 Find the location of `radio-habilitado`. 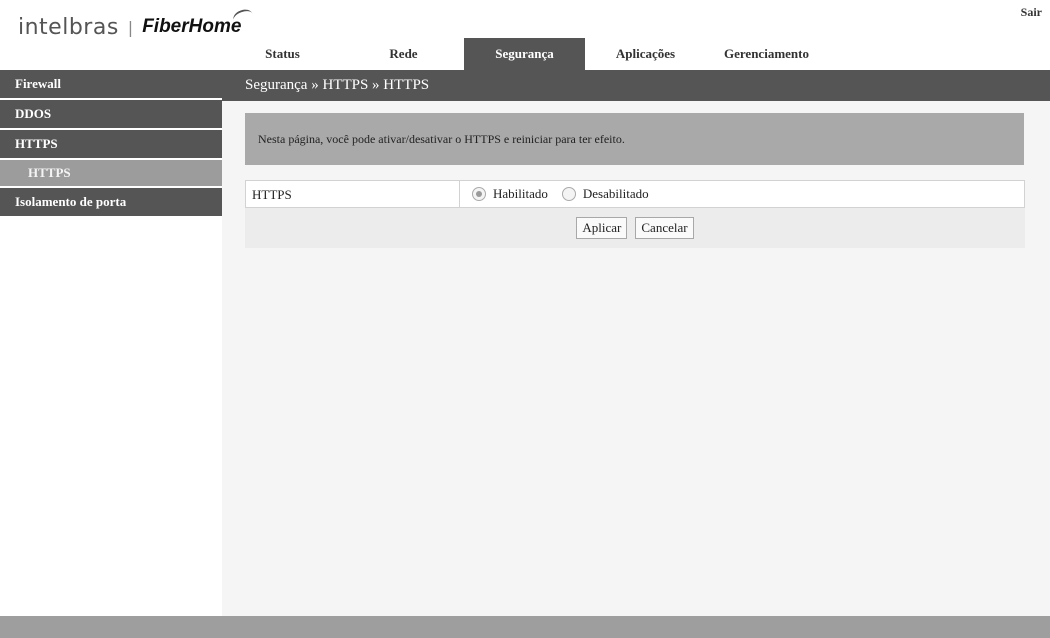

radio-habilitado is located at coordinates (479, 194).